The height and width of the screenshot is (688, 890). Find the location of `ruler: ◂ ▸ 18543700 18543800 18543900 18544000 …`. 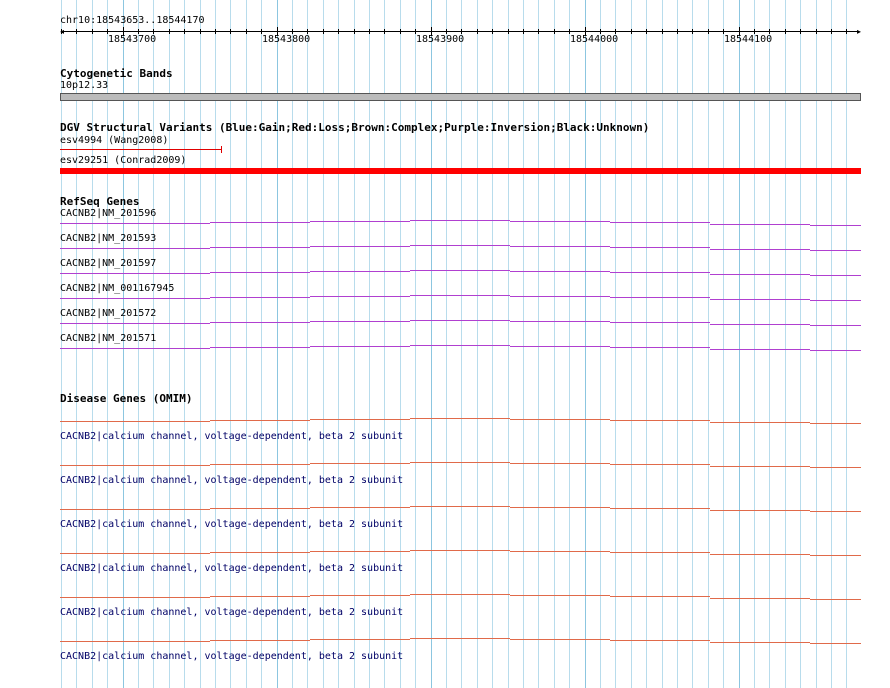

ruler: ◂ ▸ 18543700 18543800 18543900 18544000 … is located at coordinates (460, 35).